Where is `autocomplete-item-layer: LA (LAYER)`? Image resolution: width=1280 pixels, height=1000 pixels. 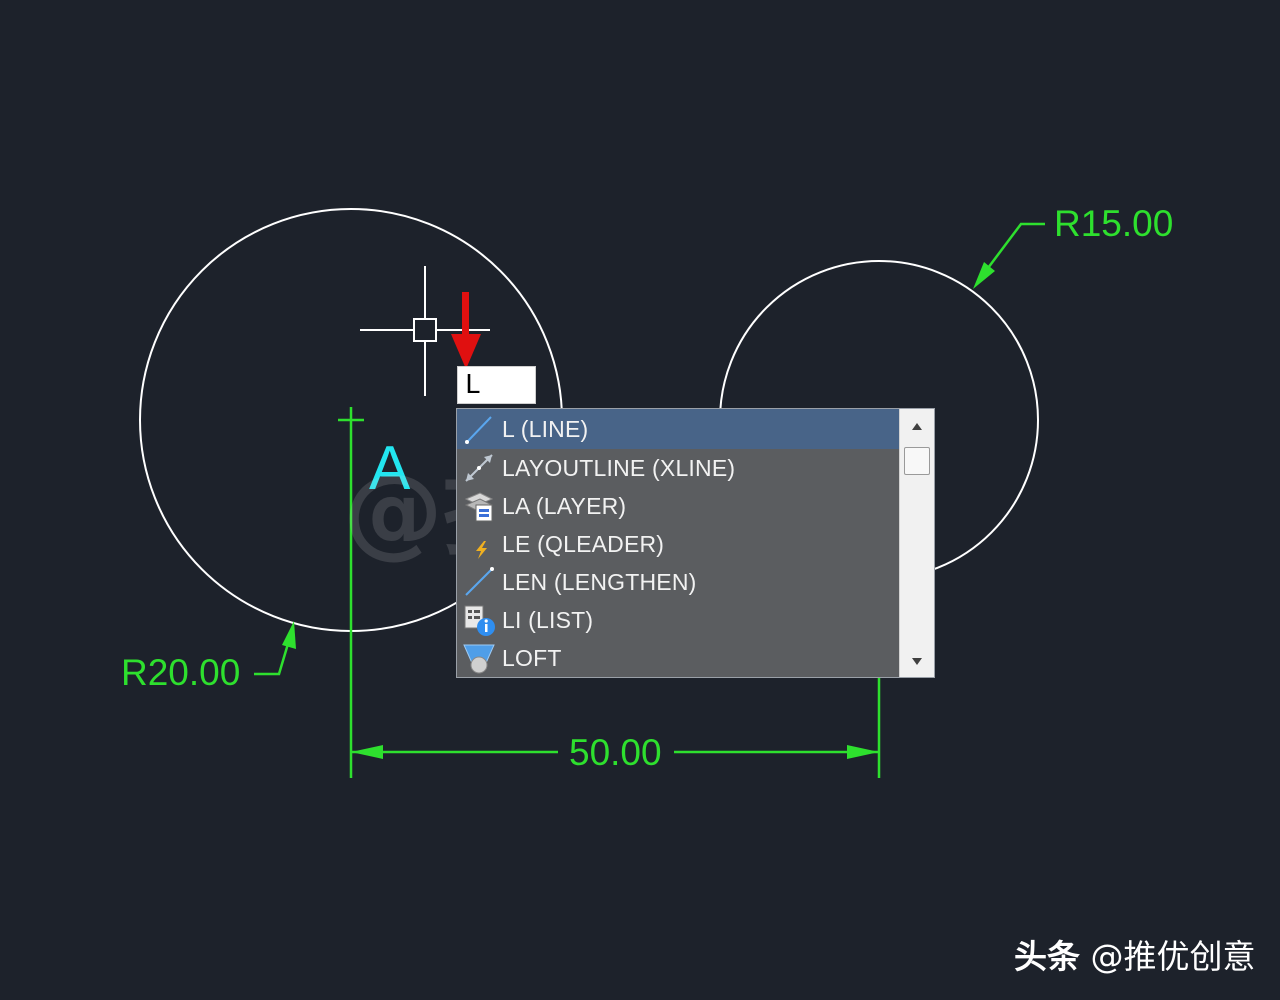 autocomplete-item-layer: LA (LAYER) is located at coordinates (678, 506).